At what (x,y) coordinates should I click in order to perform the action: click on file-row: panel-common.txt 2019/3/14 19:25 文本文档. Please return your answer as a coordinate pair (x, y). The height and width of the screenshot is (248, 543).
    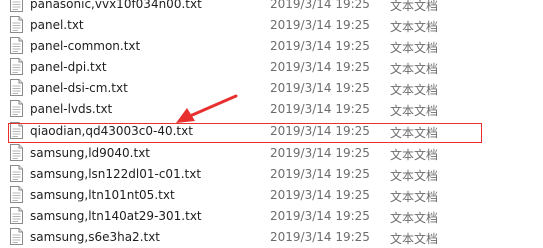
    Looking at the image, I should click on (271, 46).